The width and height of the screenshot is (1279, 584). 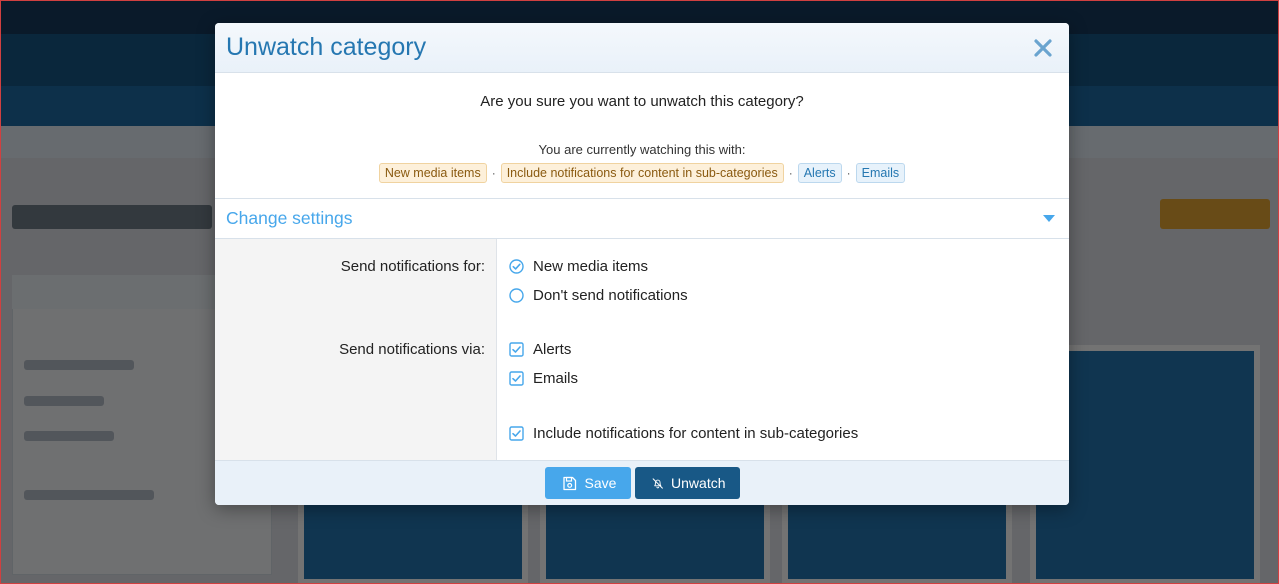 I want to click on watching-intro: You are currently watching this with:, so click(x=642, y=149).